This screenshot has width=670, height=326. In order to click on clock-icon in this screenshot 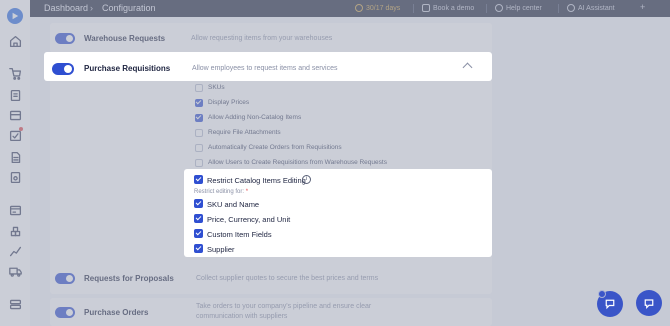, I will do `click(359, 8)`.